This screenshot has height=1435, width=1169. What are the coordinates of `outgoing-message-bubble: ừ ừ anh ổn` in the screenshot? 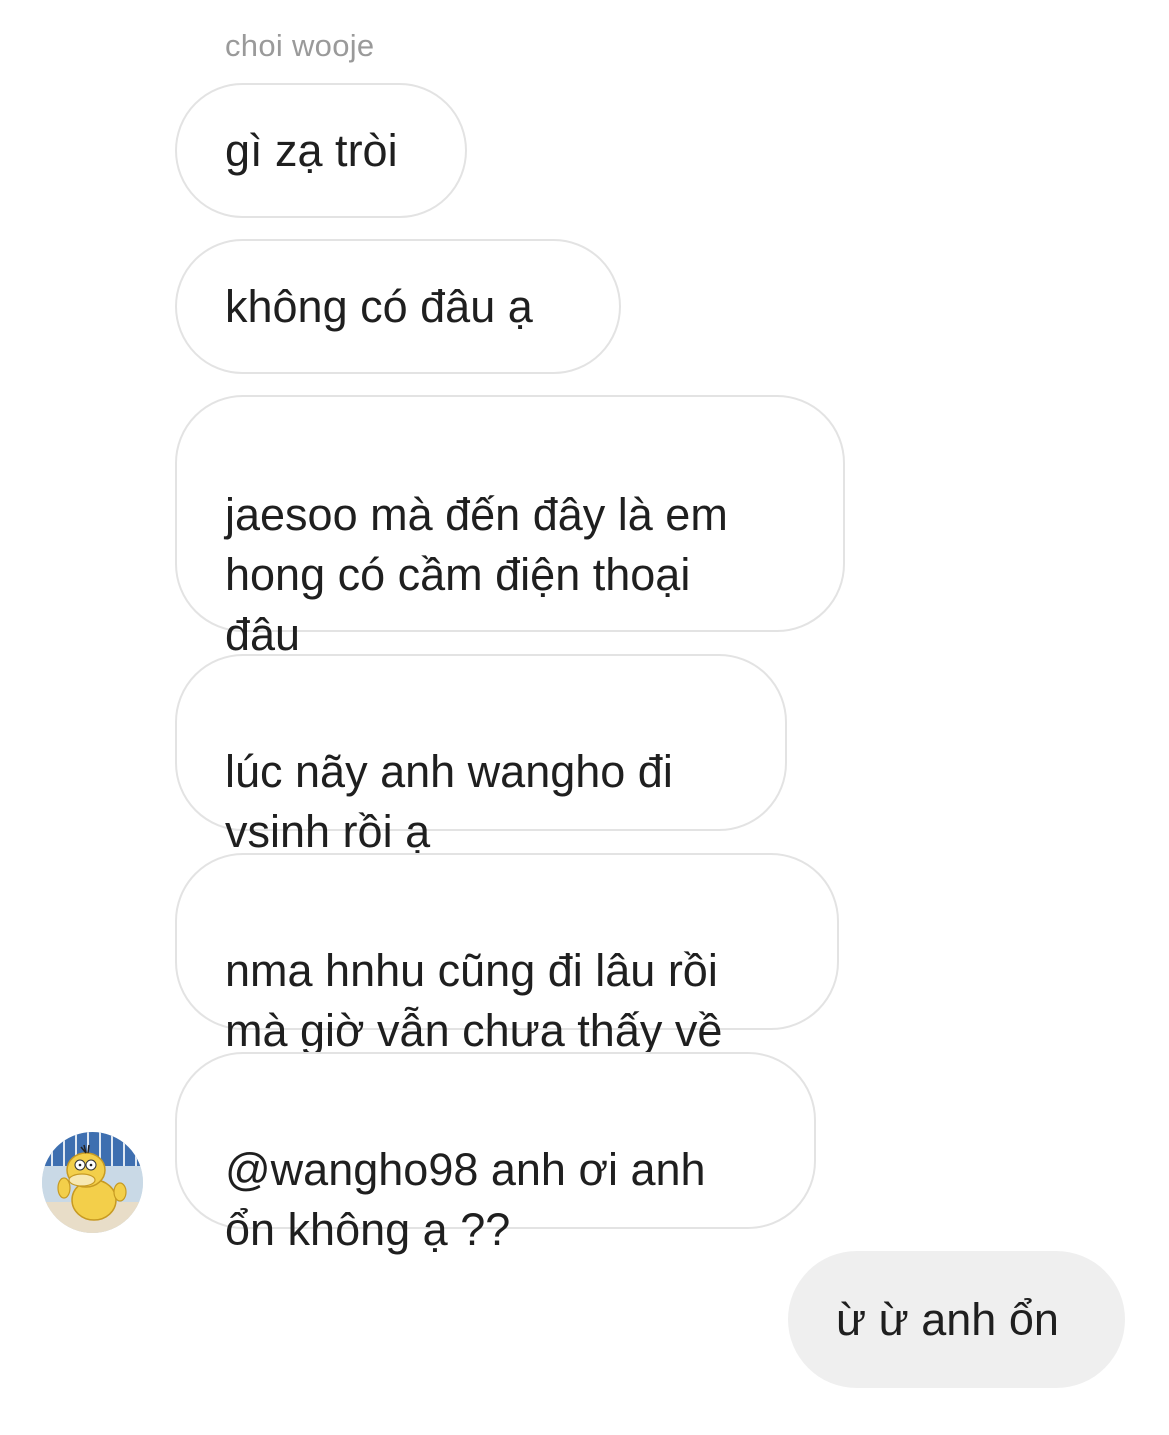 It's located at (956, 1319).